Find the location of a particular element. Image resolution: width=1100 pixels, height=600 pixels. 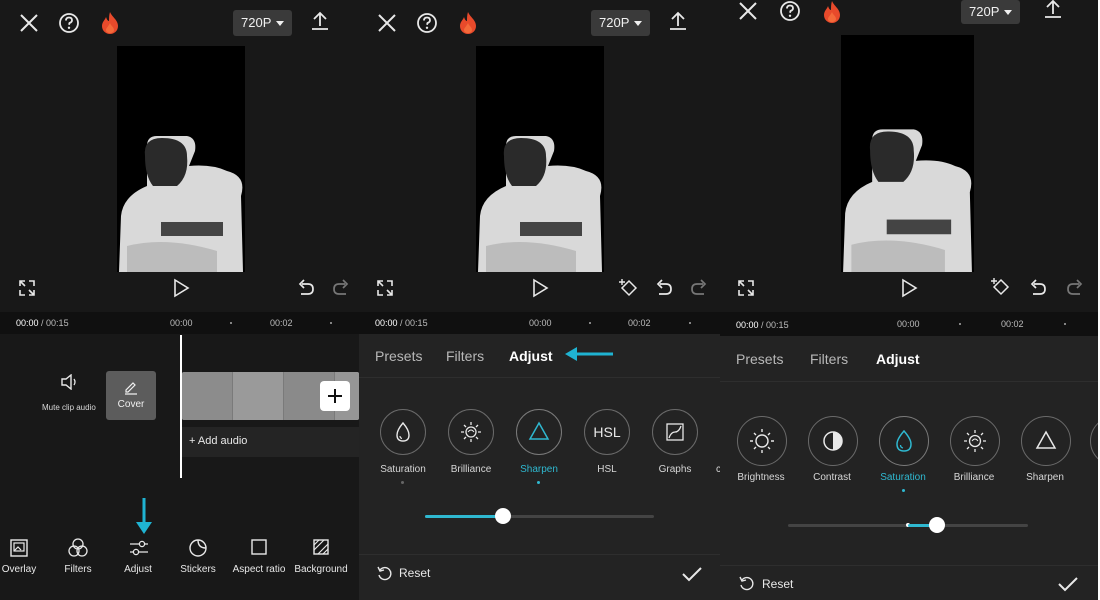

toolbar-background-label: Background is located at coordinates (321, 569).